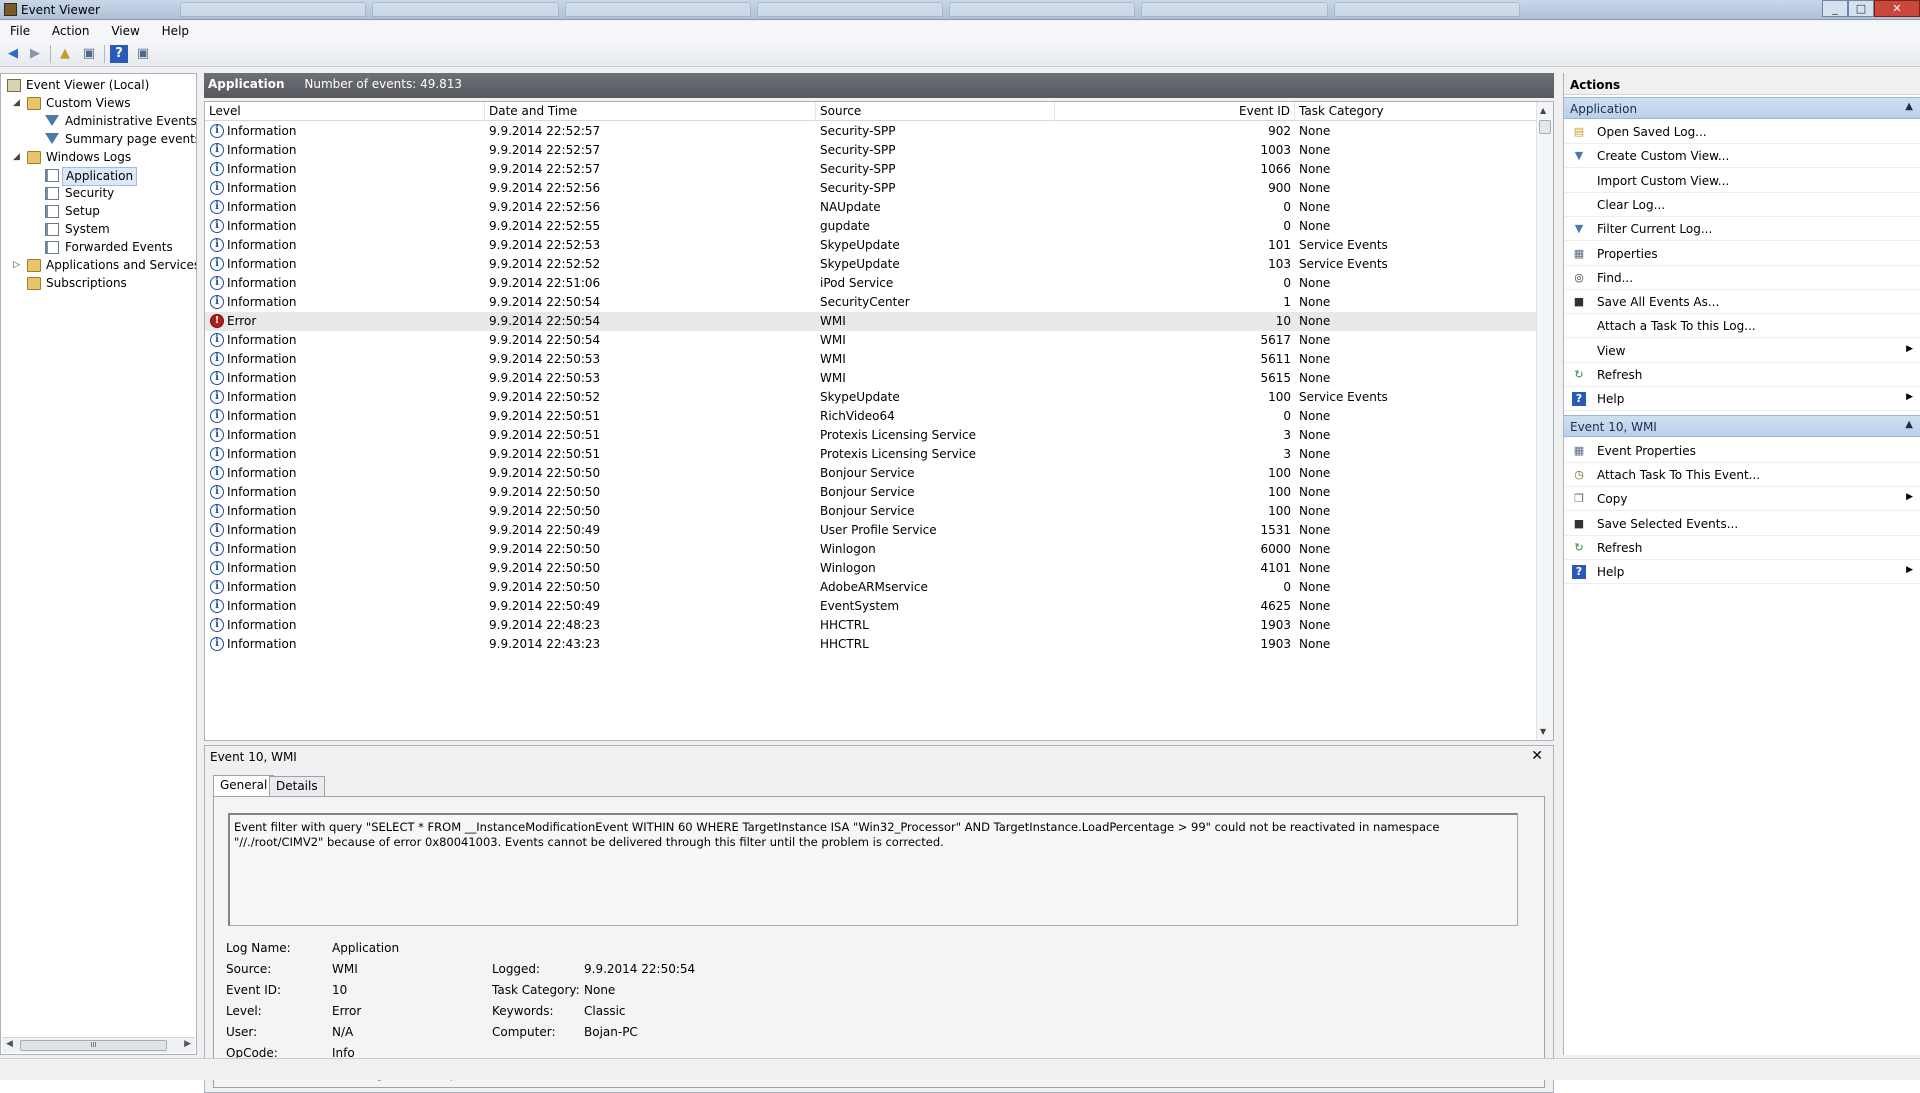 This screenshot has height=1093, width=1920. What do you see at coordinates (1742, 254) in the screenshot?
I see `action-item: ▦ Properties` at bounding box center [1742, 254].